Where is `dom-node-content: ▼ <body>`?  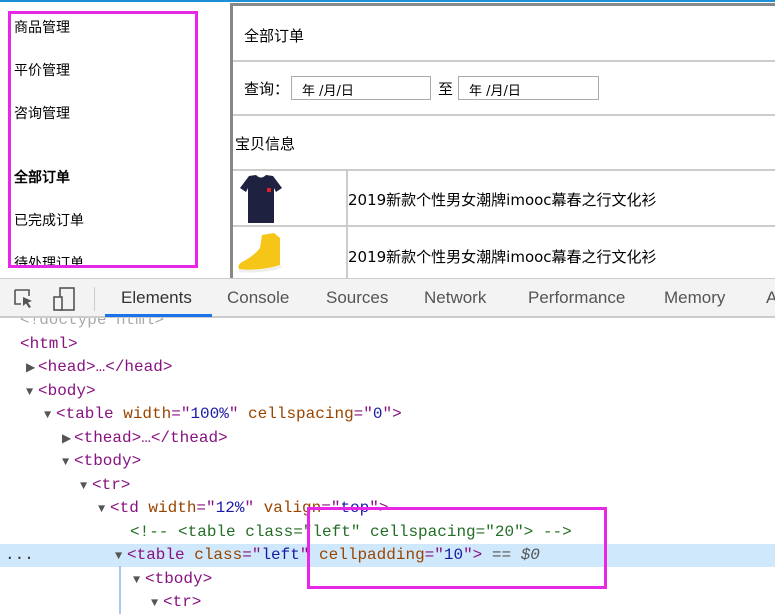 dom-node-content: ▼ <body> is located at coordinates (61, 392).